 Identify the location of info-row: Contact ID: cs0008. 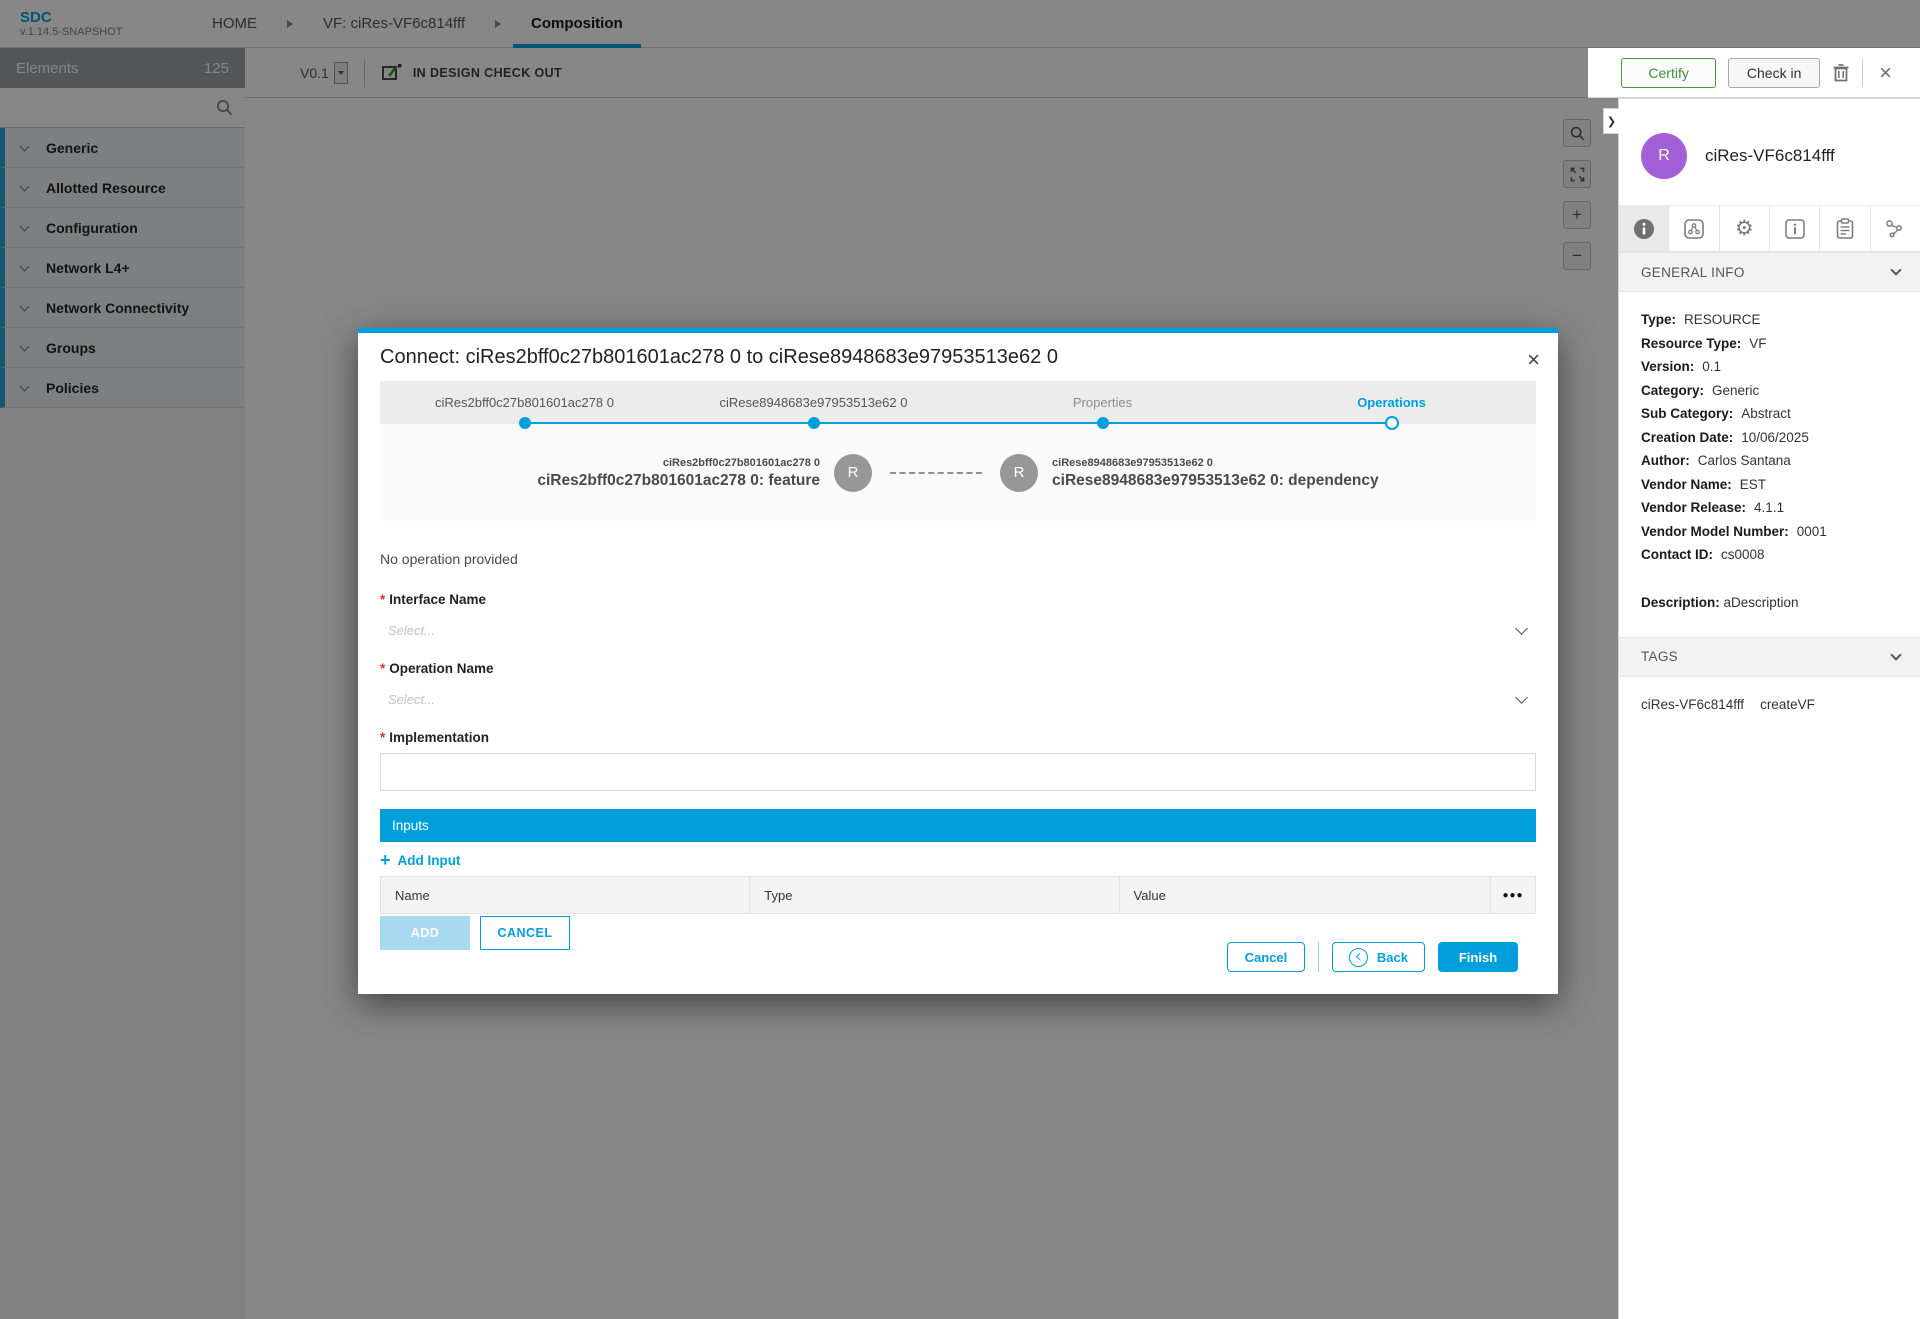
(1703, 554).